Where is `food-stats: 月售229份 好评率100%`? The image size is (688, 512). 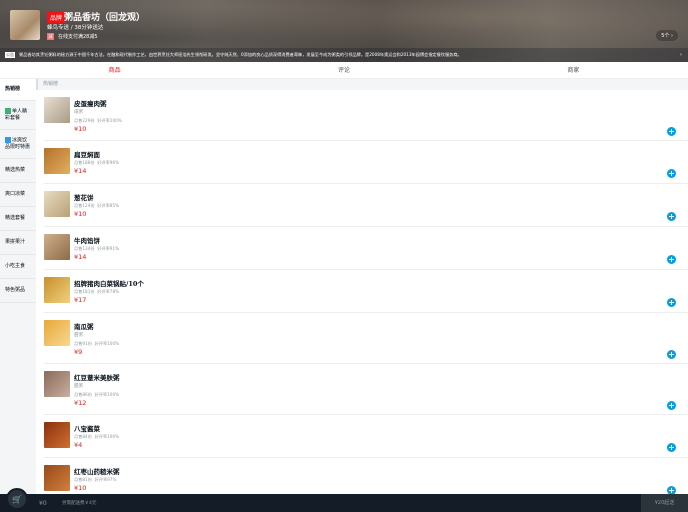 food-stats: 月售229份 好评率100% is located at coordinates (98, 121).